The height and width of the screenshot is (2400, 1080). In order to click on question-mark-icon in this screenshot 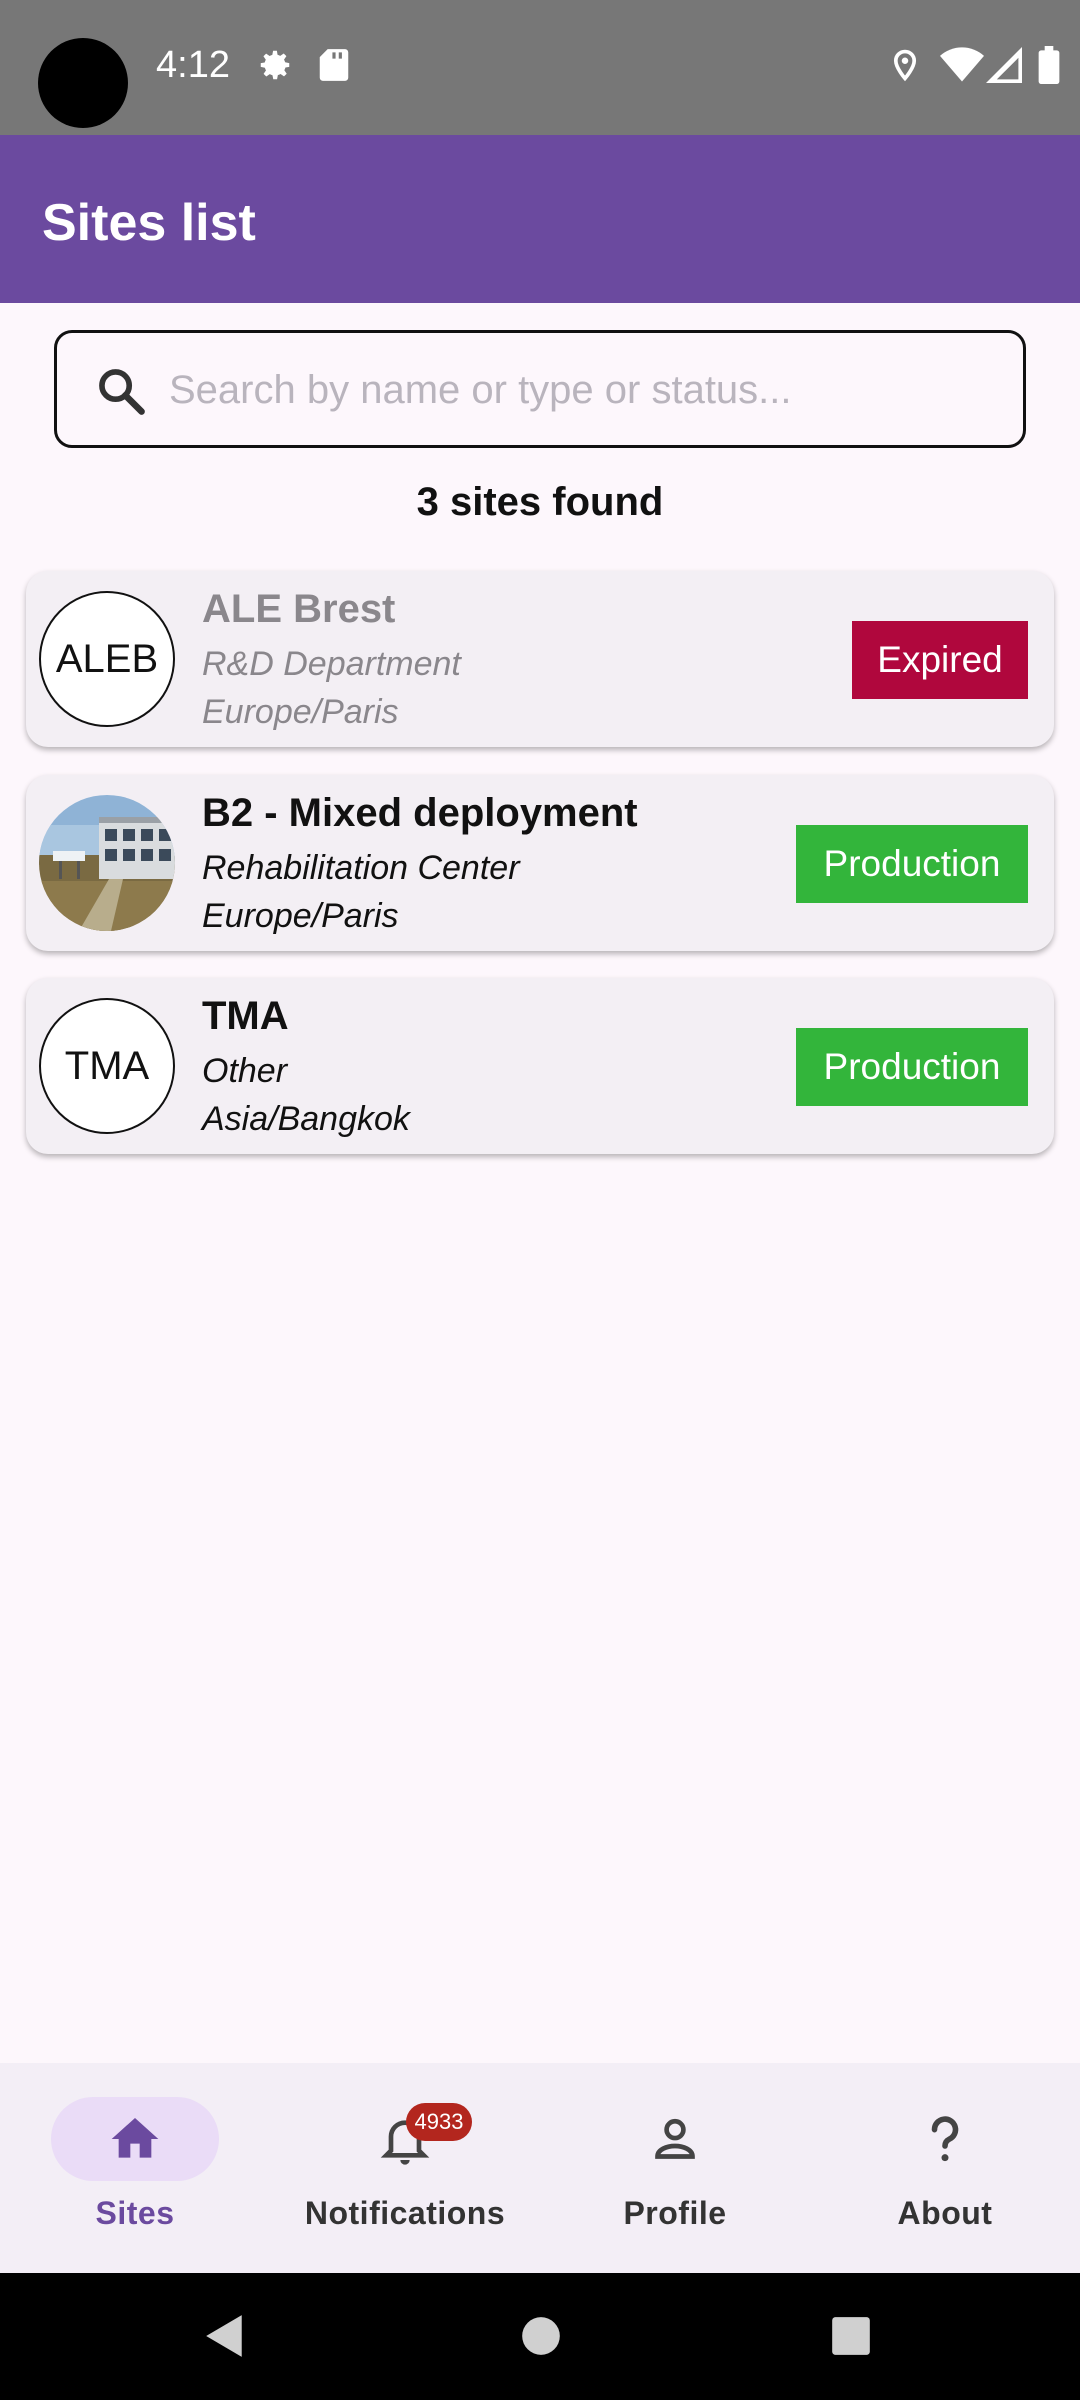, I will do `click(945, 2141)`.